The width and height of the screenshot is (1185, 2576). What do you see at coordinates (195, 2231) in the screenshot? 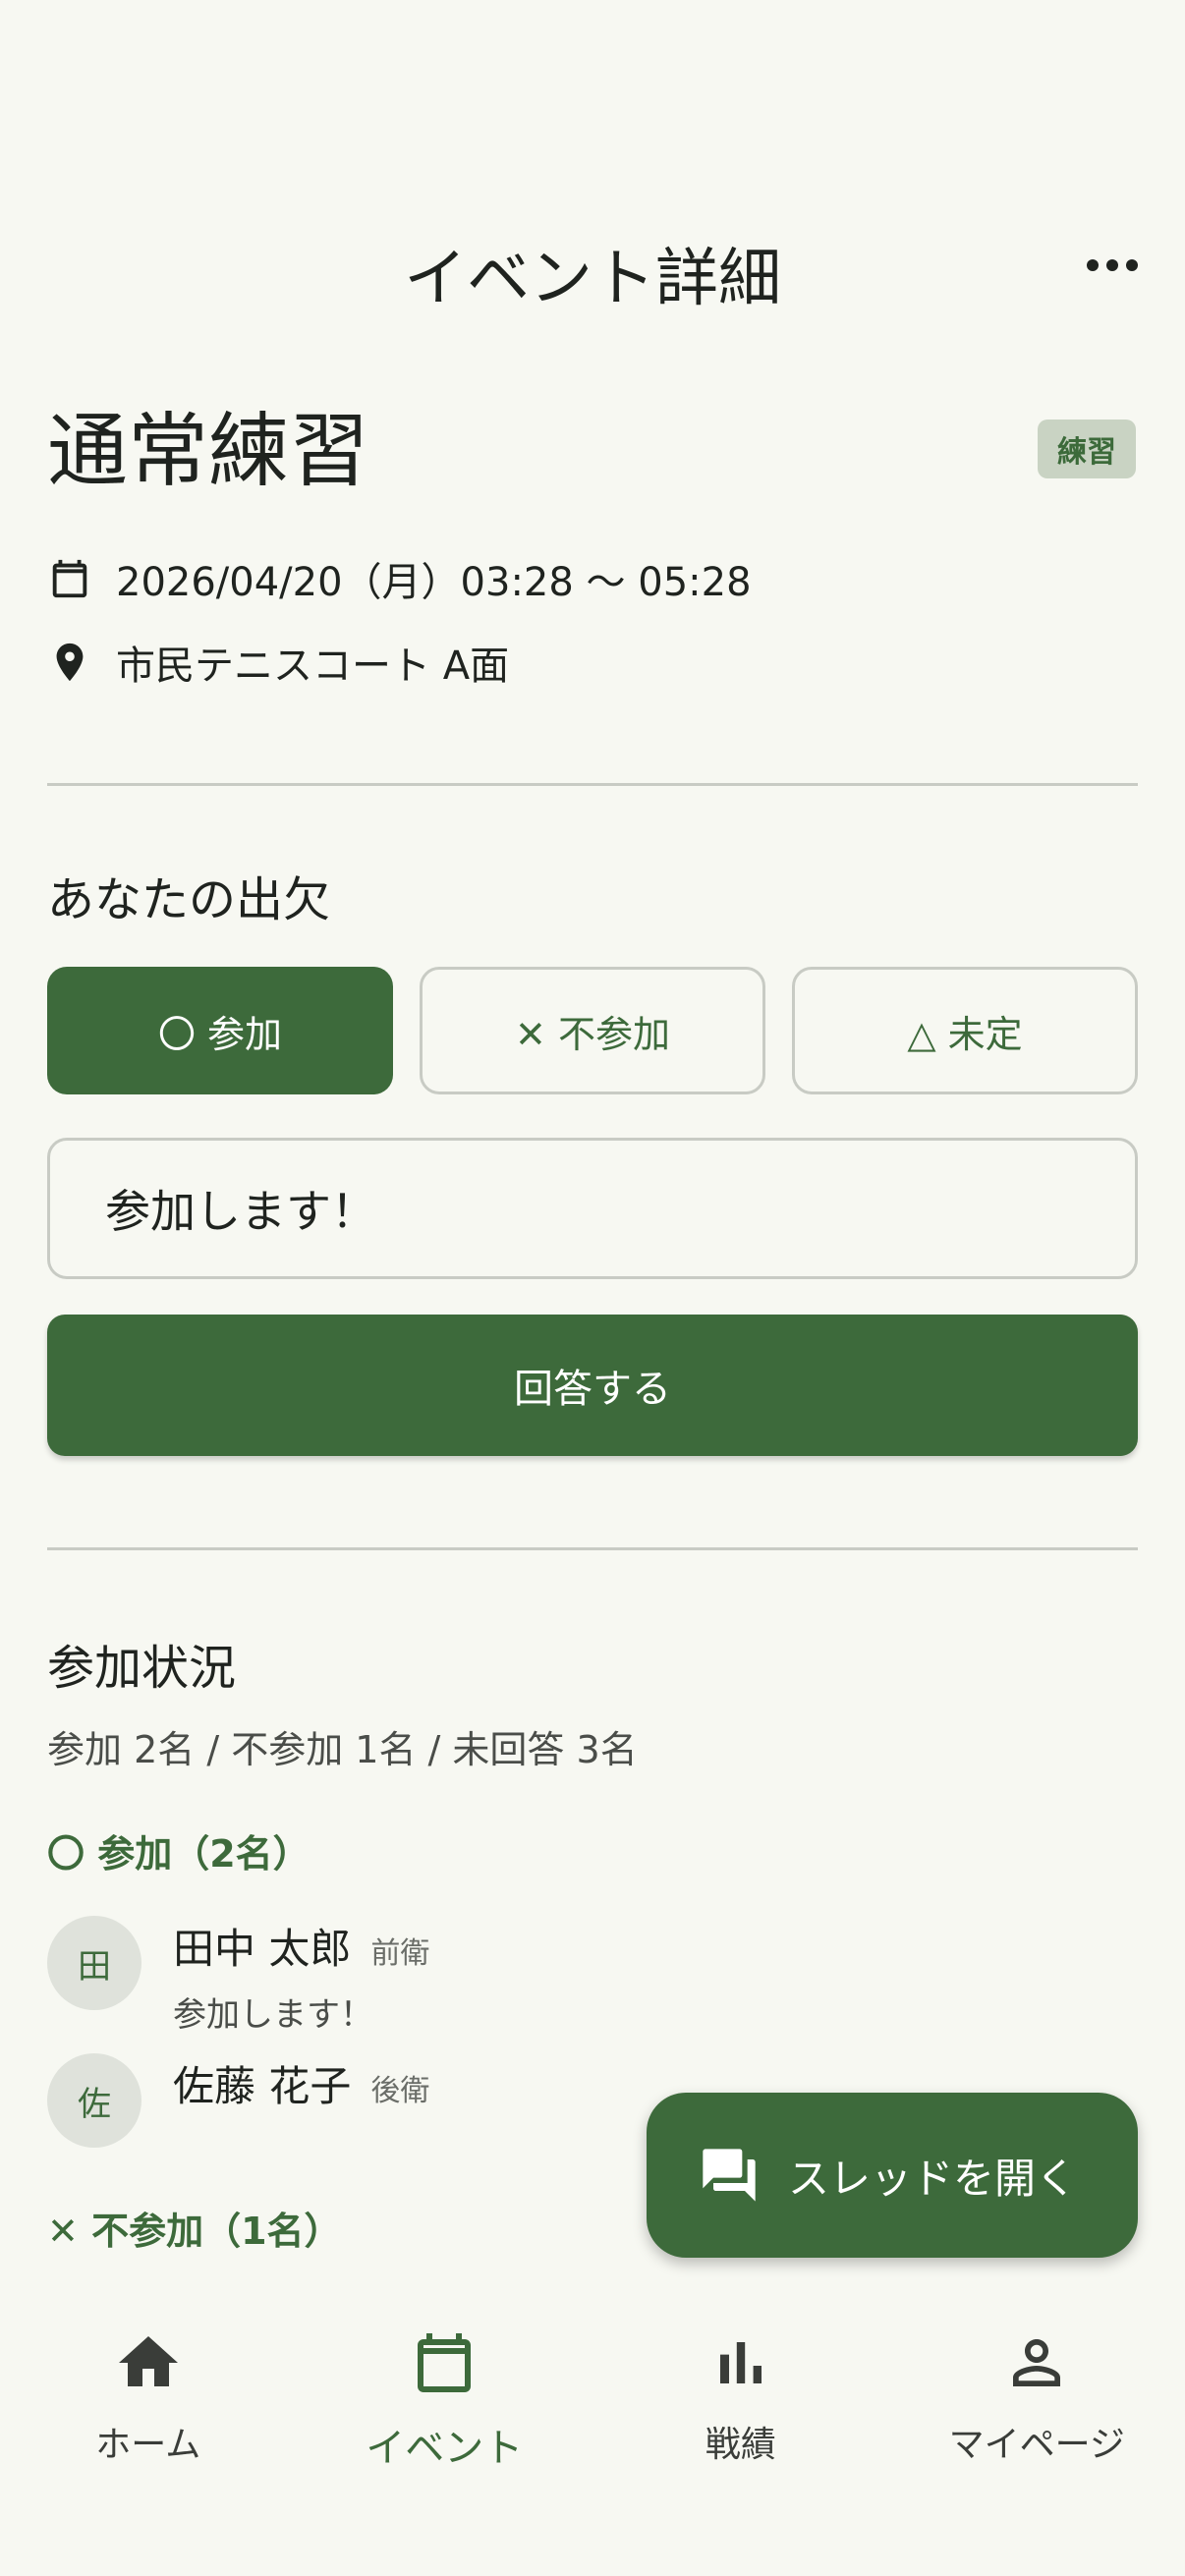
I see `declined-group-title: ✕ 不参加（1名）` at bounding box center [195, 2231].